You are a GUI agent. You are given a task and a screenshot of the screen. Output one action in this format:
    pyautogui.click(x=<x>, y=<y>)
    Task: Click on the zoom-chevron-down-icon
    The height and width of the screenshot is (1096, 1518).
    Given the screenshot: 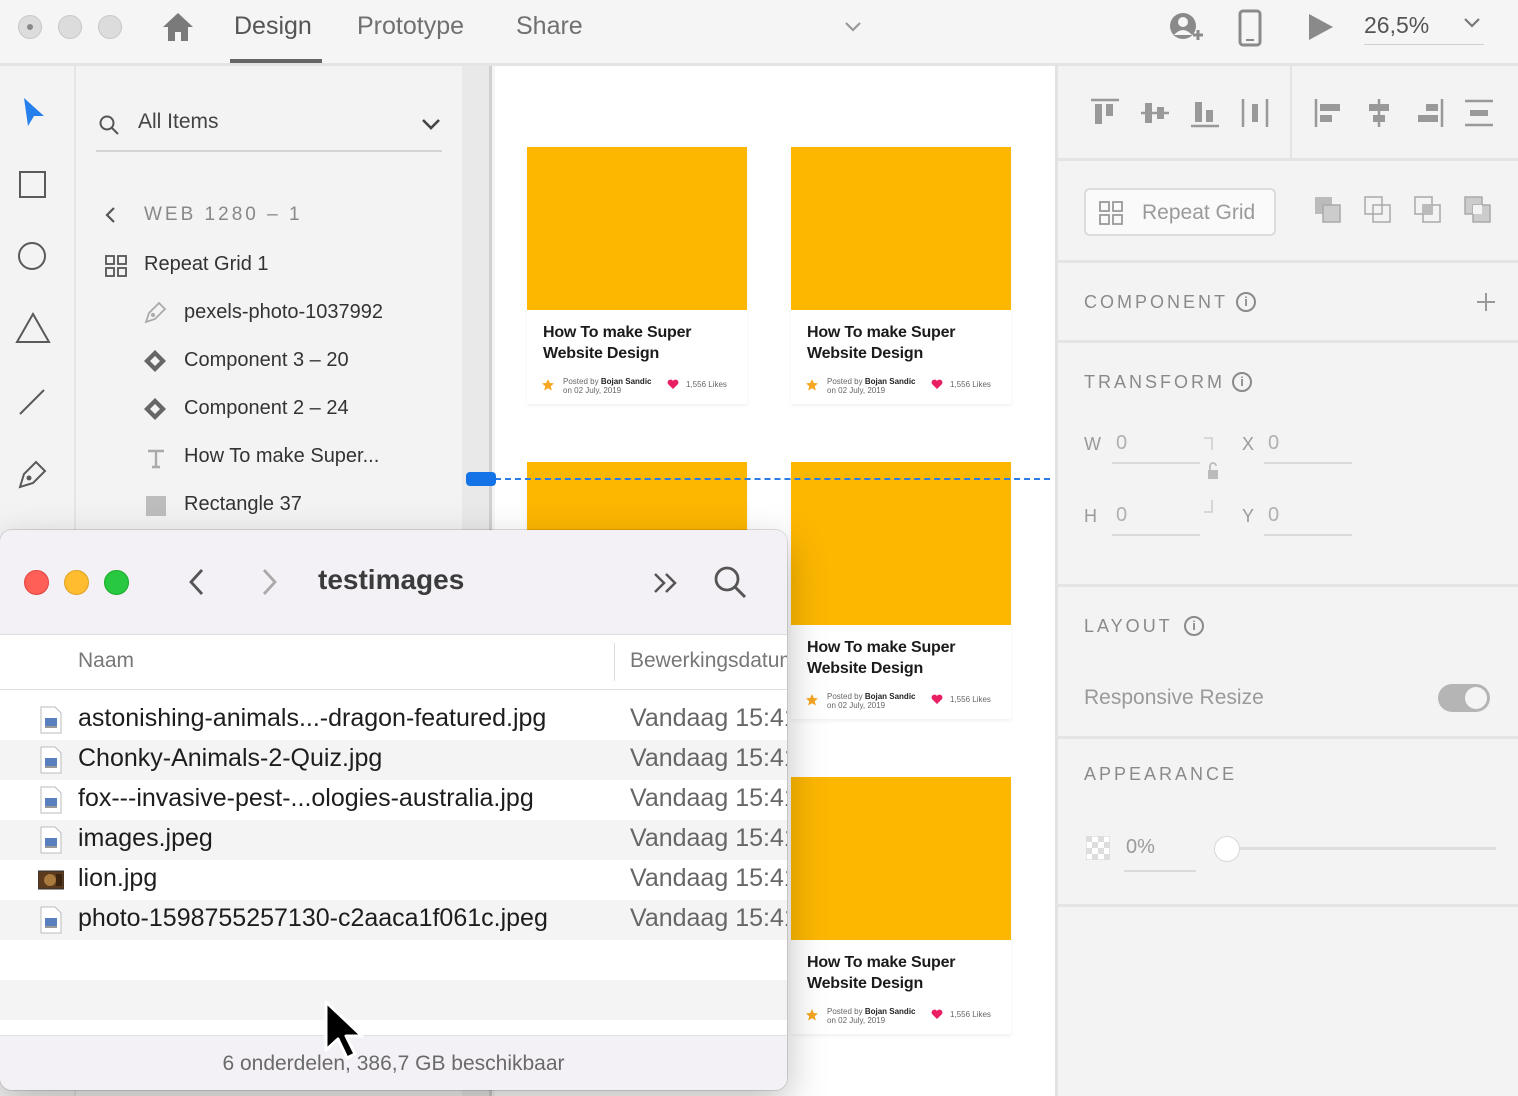 What is the action you would take?
    pyautogui.click(x=1472, y=23)
    